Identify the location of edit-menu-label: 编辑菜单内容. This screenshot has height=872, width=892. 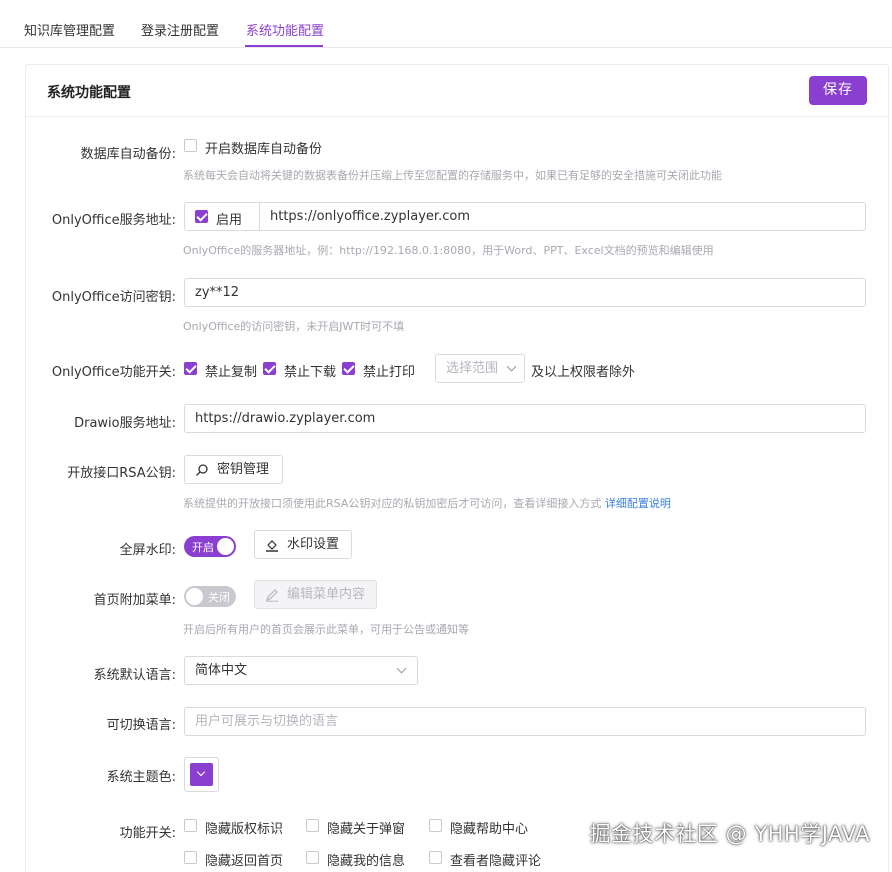
(326, 594).